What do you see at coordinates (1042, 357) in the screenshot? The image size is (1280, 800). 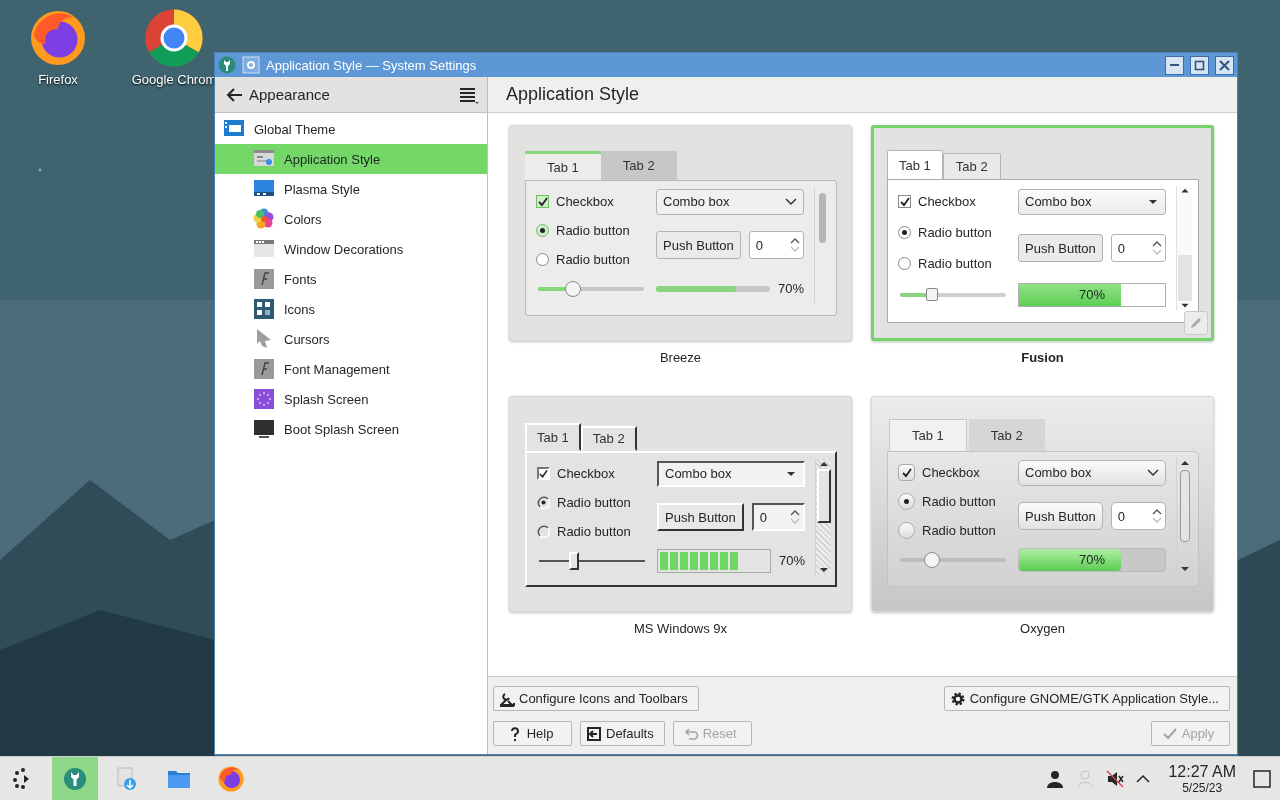 I see `style-name: Fusion` at bounding box center [1042, 357].